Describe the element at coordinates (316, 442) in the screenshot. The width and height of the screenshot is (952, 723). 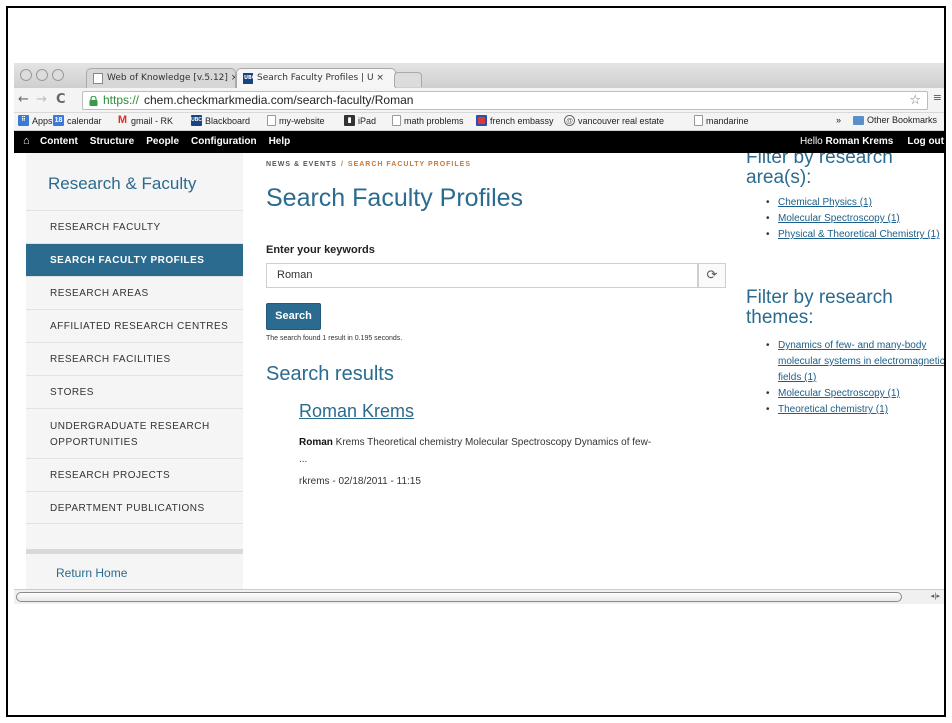
I see `snippet-highlight: Roman` at that location.